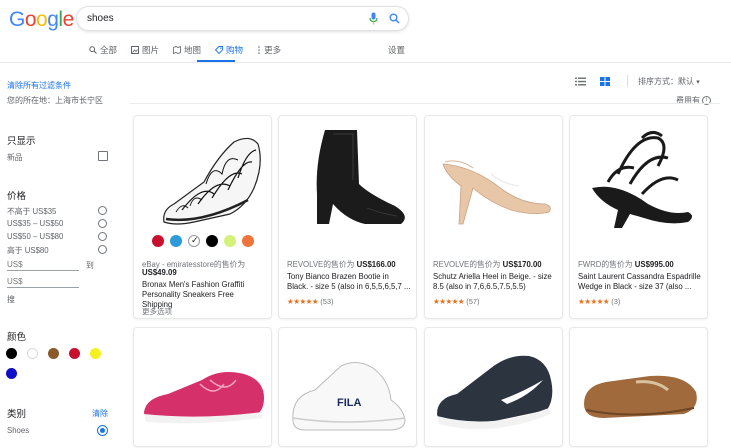 The image size is (731, 448). I want to click on search-tabs: 全部 图片 地图 购物 更多, so click(185, 50).